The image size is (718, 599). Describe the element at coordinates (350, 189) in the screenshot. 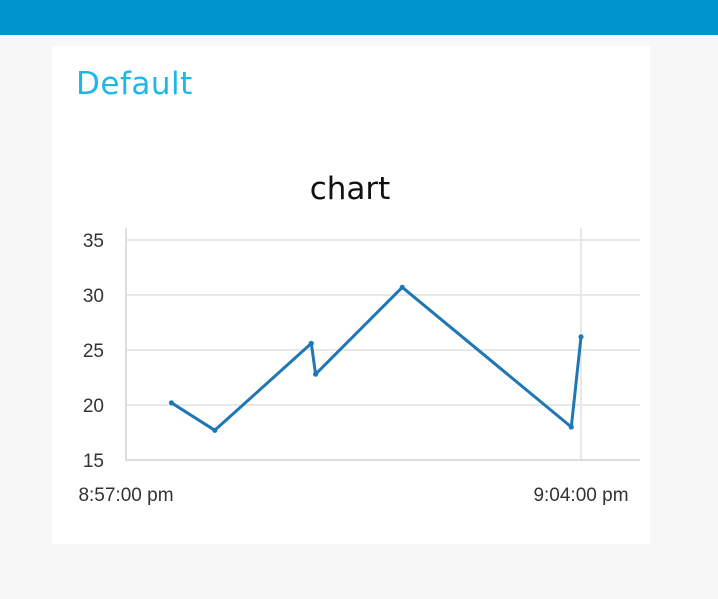

I see `chart-title: chart` at that location.